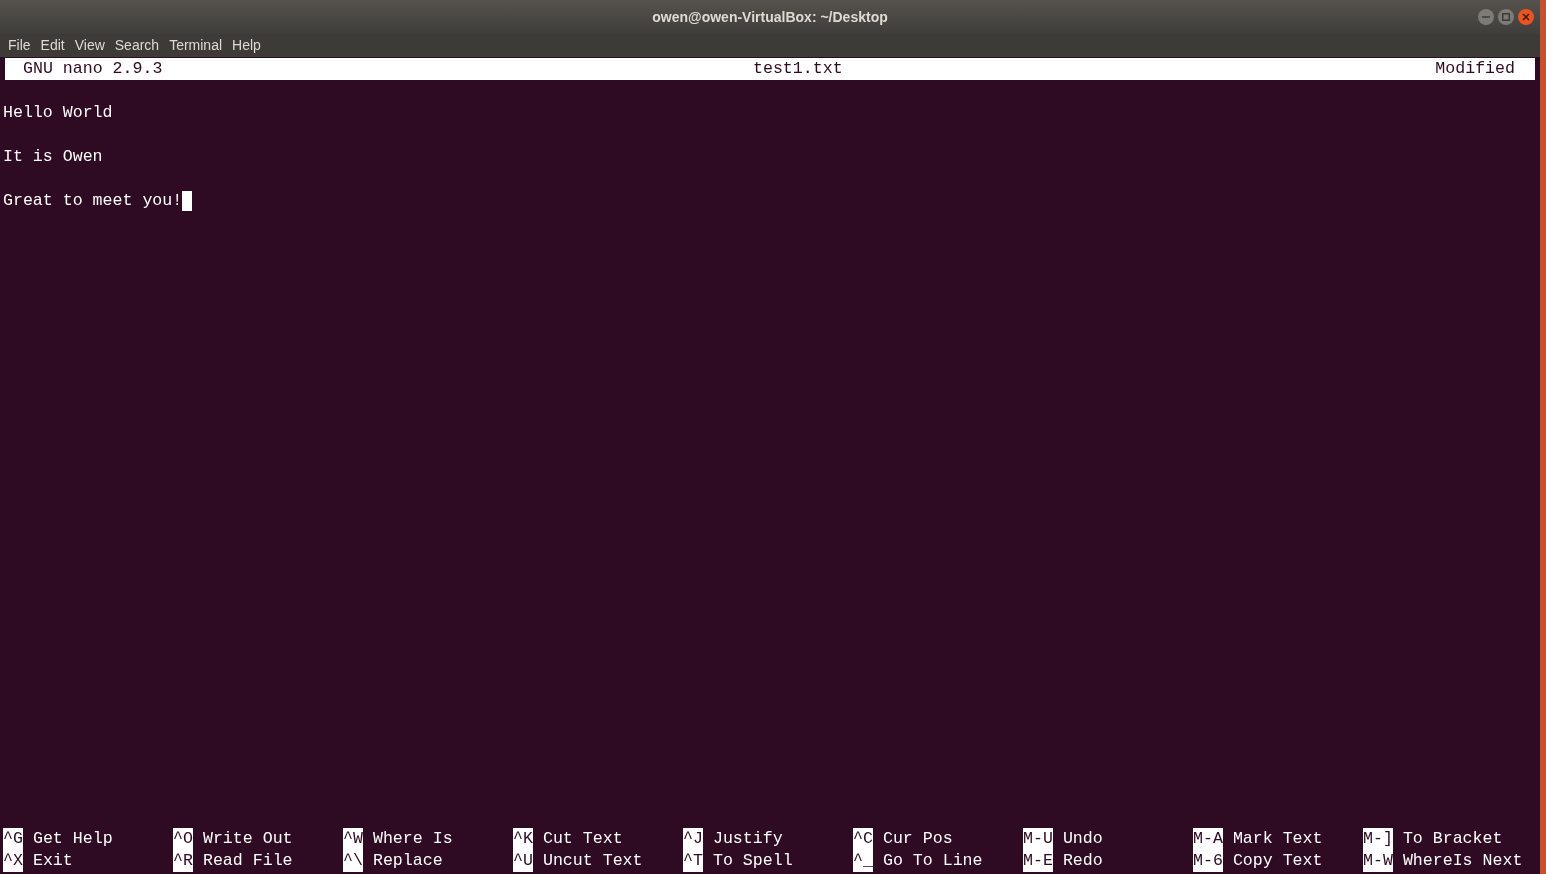  I want to click on shortcut-label: Replace, so click(407, 861).